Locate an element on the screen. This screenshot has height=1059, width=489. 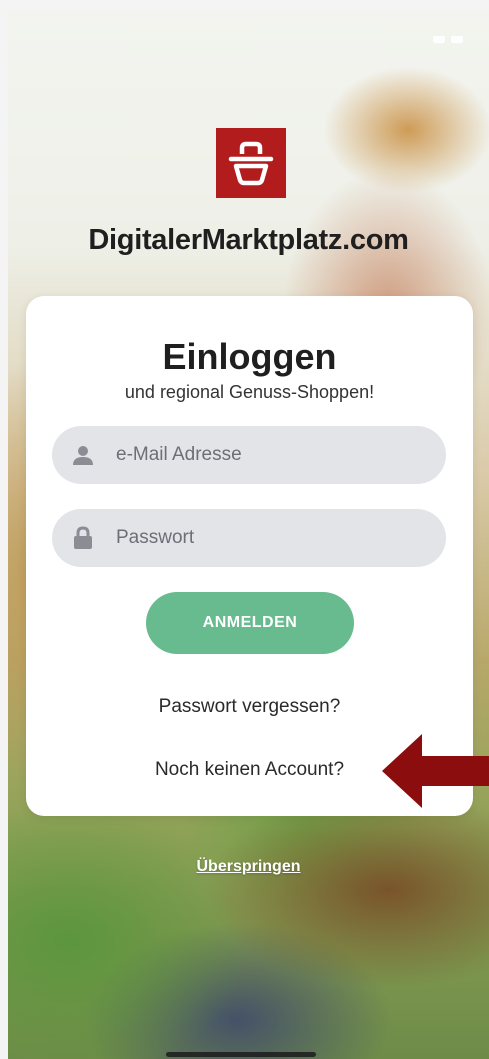
wifi-icon is located at coordinates (439, 39).